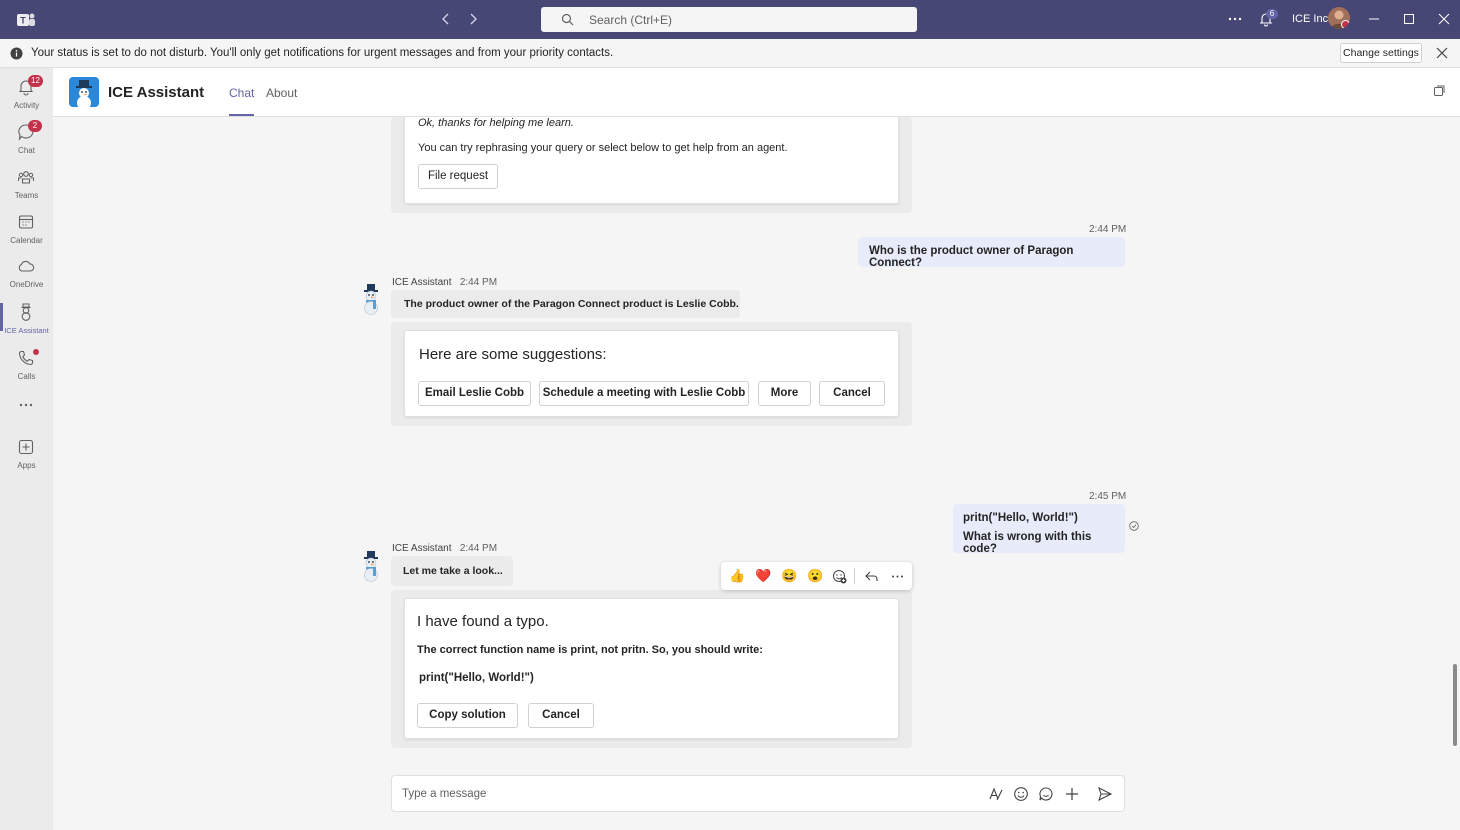 This screenshot has width=1460, height=830. What do you see at coordinates (1409, 19) in the screenshot?
I see `maximize-icon` at bounding box center [1409, 19].